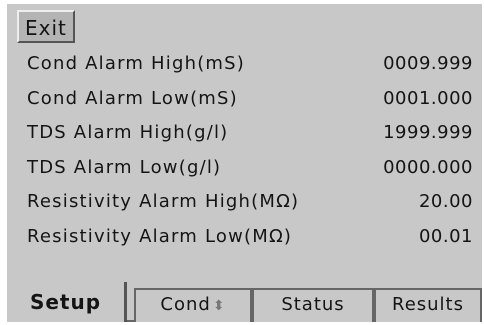 This screenshot has height=325, width=484. Describe the element at coordinates (244, 100) in the screenshot. I see `cond-alarm-low-row: Cond Alarm Low(mS) 0001.000` at that location.